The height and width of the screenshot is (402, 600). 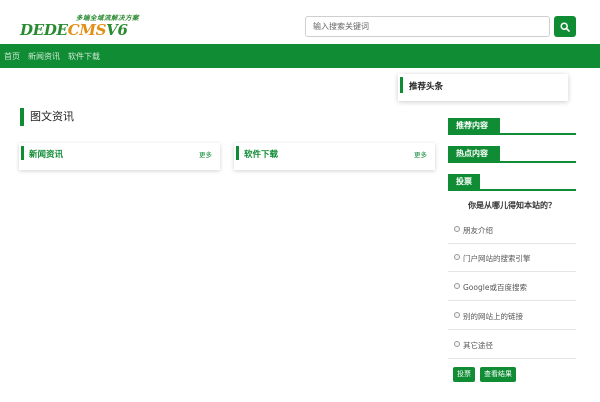 What do you see at coordinates (512, 126) in the screenshot?
I see `recommend-header: 推荐内容` at bounding box center [512, 126].